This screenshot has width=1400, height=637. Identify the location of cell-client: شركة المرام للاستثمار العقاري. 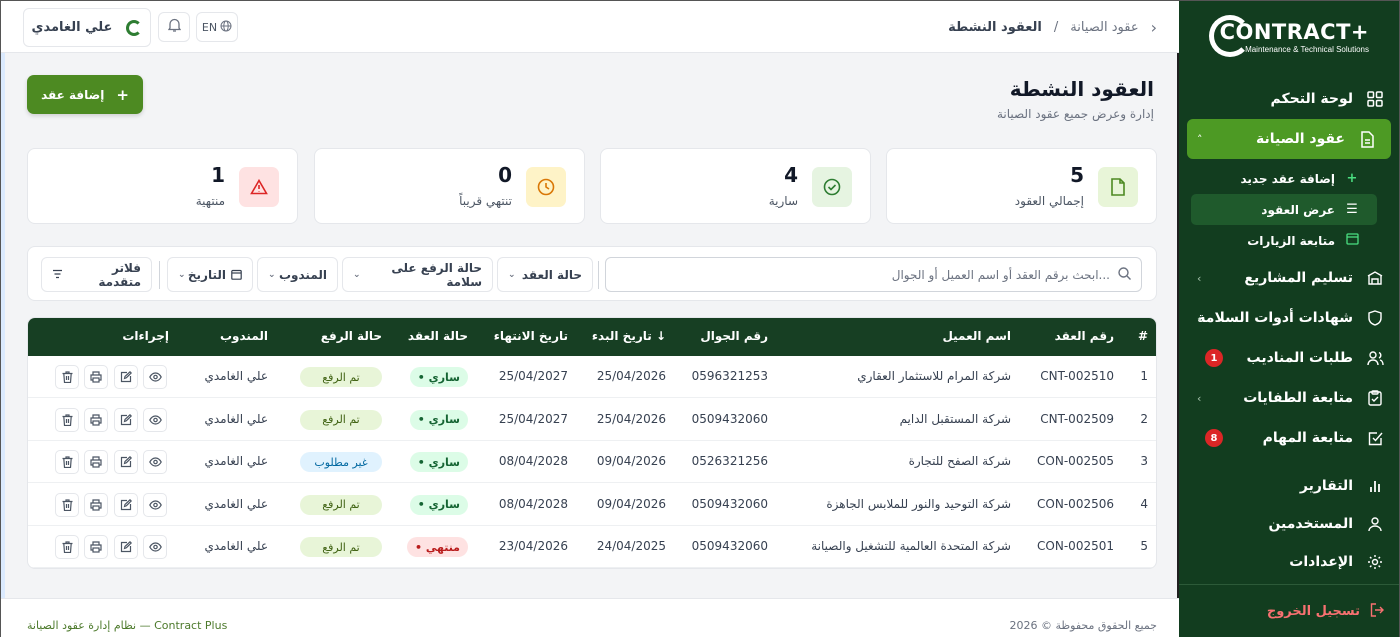
(934, 376).